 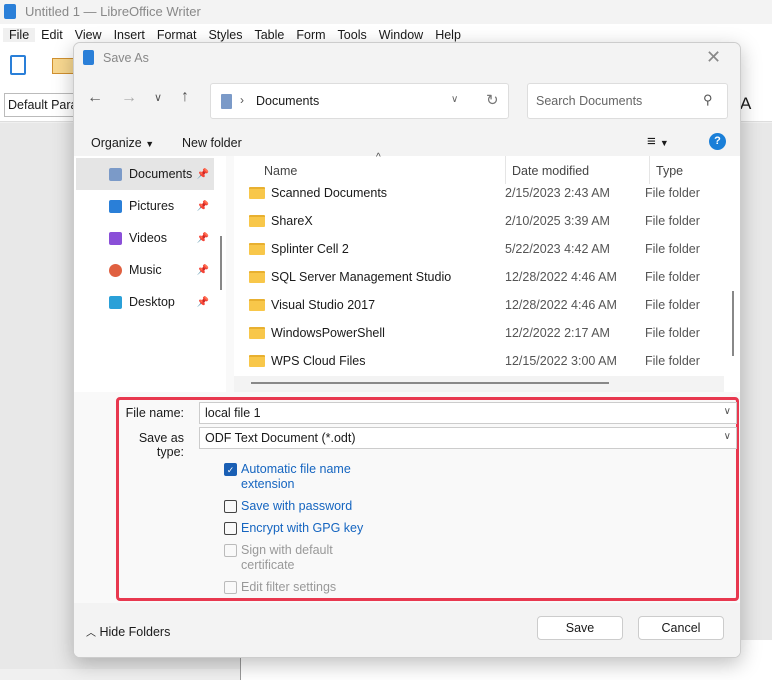 What do you see at coordinates (352, 35) in the screenshot?
I see `menu-tools: Tools` at bounding box center [352, 35].